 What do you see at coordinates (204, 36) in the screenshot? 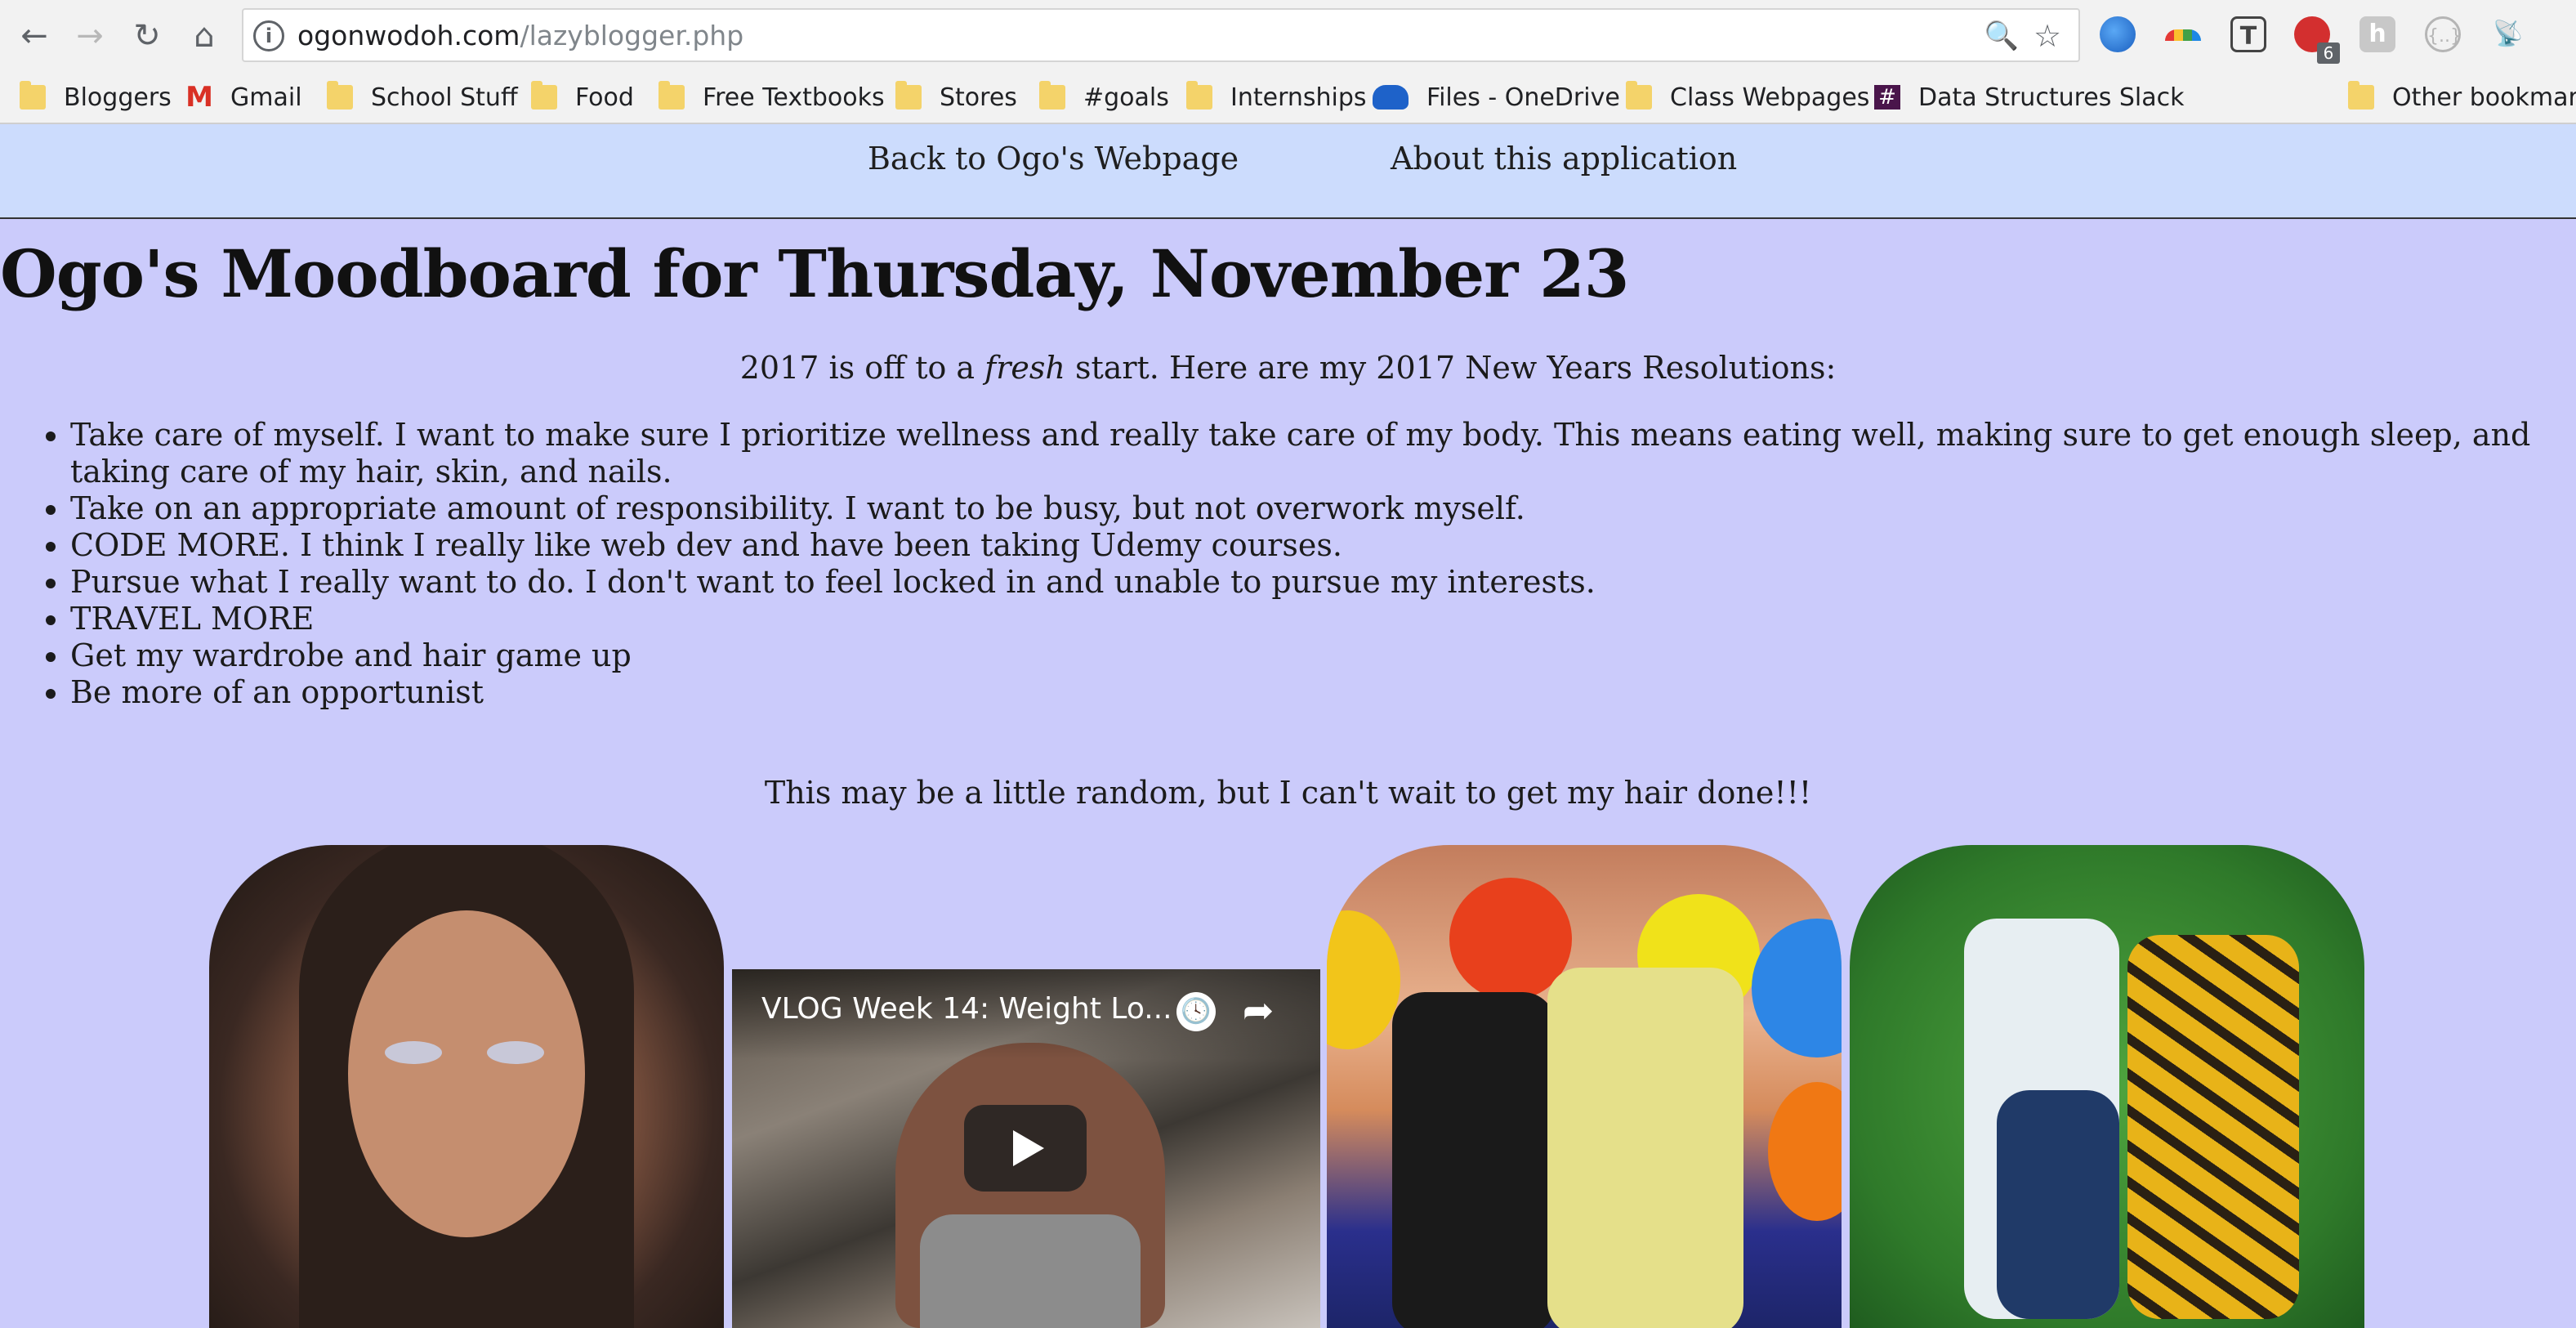
I see `home-icon: ⌂` at bounding box center [204, 36].